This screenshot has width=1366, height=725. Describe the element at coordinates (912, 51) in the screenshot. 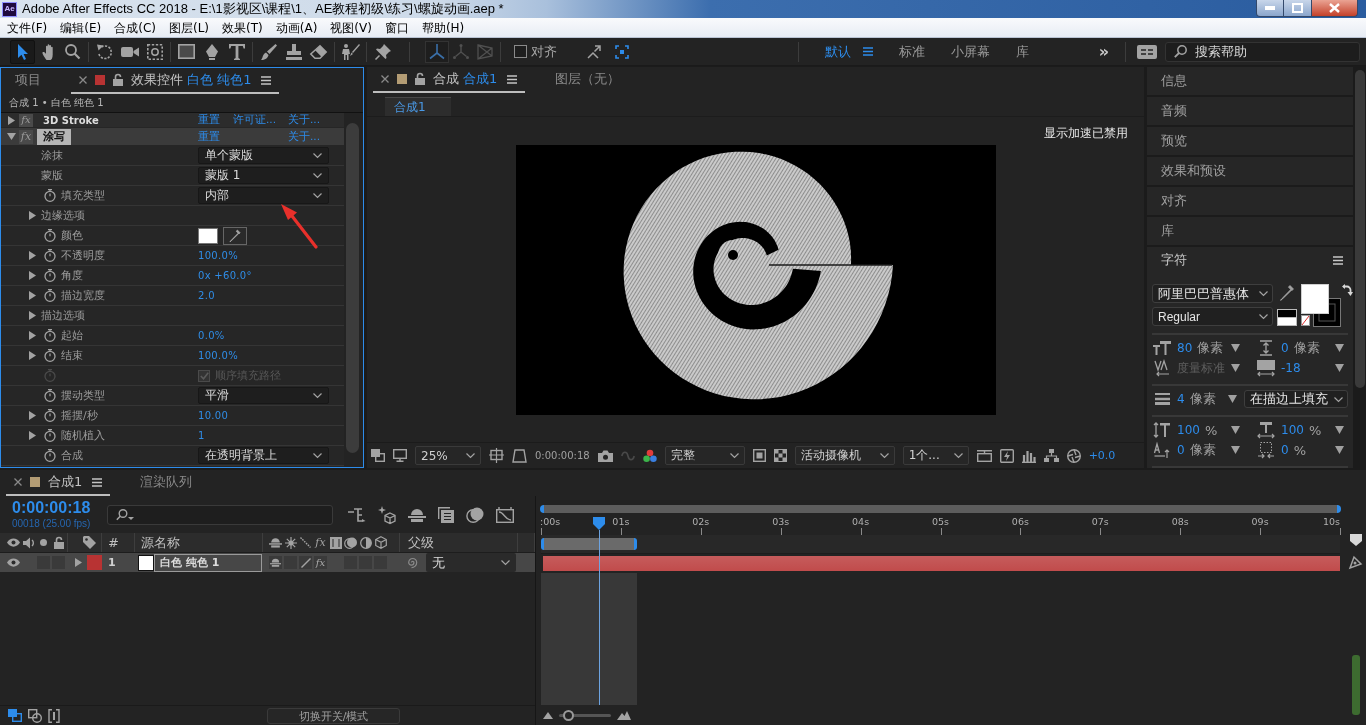

I see `workspace-tab: 标准` at that location.